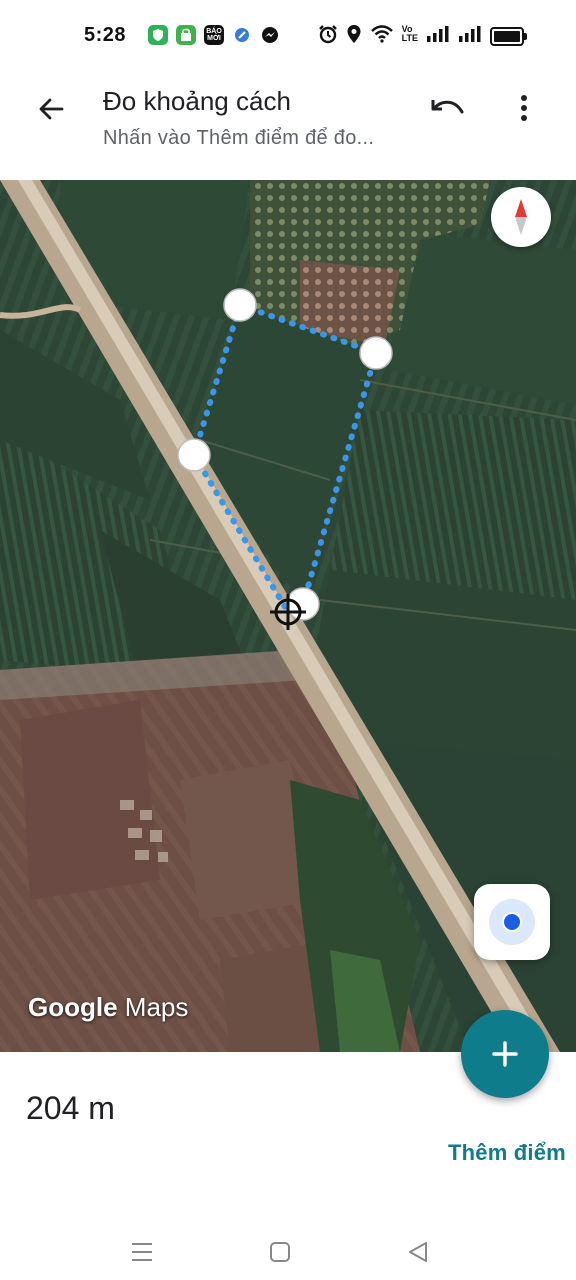 The width and height of the screenshot is (576, 1280). Describe the element at coordinates (508, 36) in the screenshot. I see `battery-icon` at that location.